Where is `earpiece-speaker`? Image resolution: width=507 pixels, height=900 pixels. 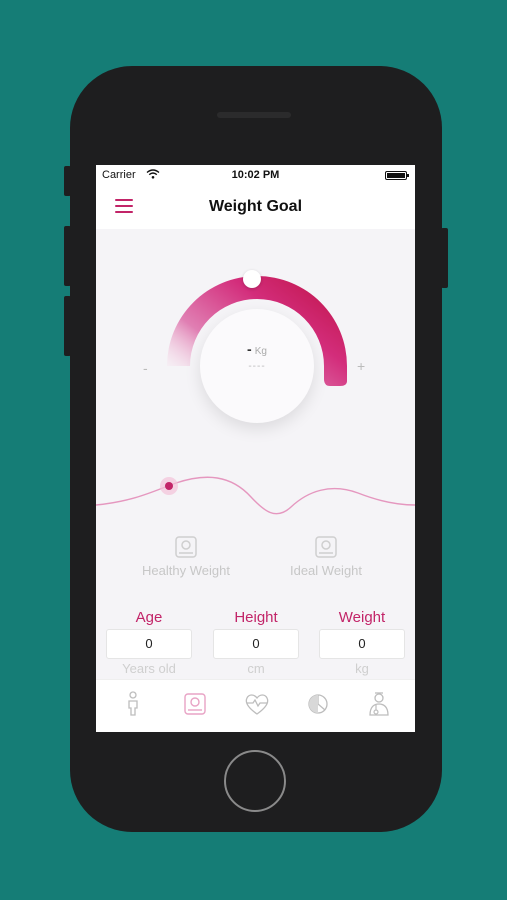 earpiece-speaker is located at coordinates (254, 115).